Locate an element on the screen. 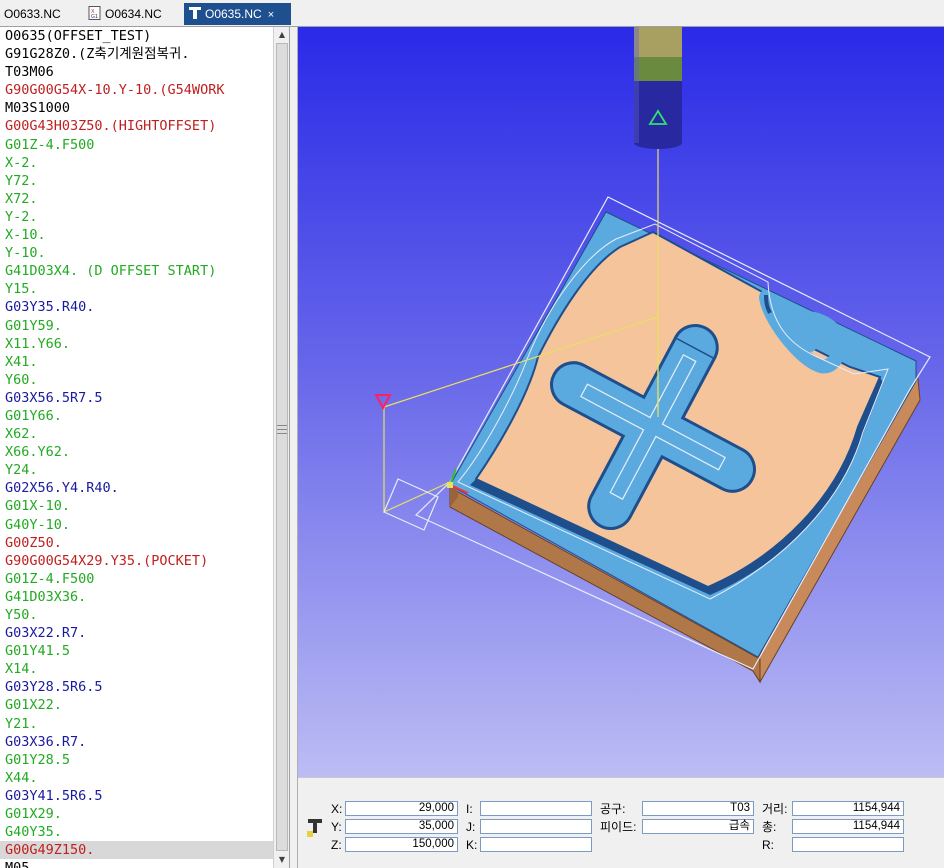 The width and height of the screenshot is (944, 868). k-value-field is located at coordinates (536, 844).